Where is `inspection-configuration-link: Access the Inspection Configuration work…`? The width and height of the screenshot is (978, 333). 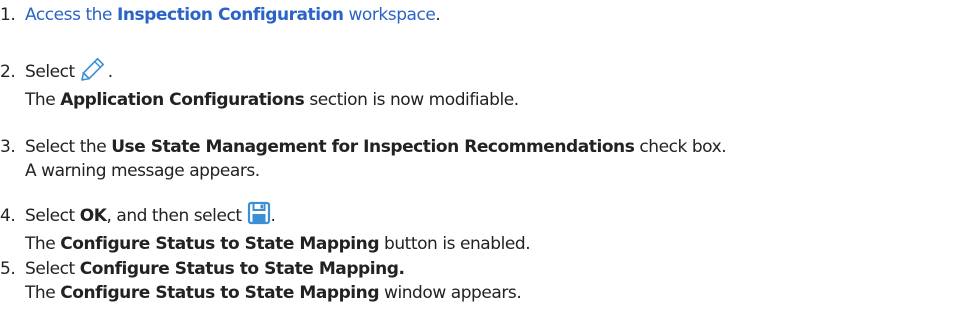 inspection-configuration-link: Access the Inspection Configuration work… is located at coordinates (230, 15).